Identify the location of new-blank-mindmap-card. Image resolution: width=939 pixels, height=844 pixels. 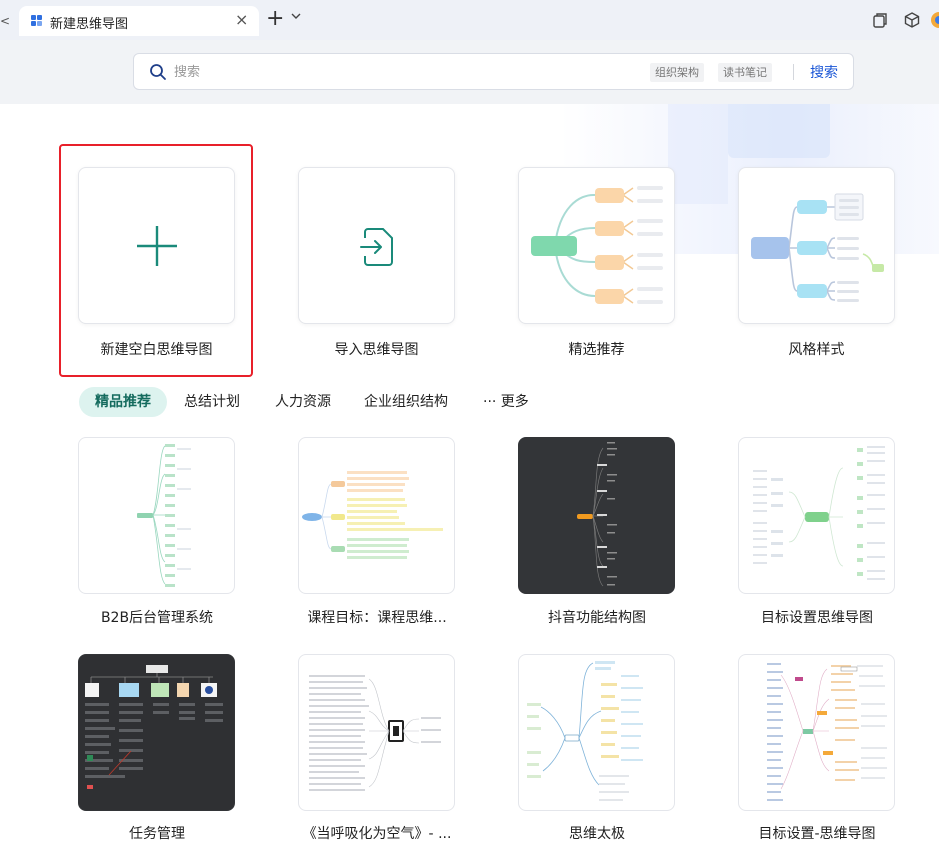
(156, 245).